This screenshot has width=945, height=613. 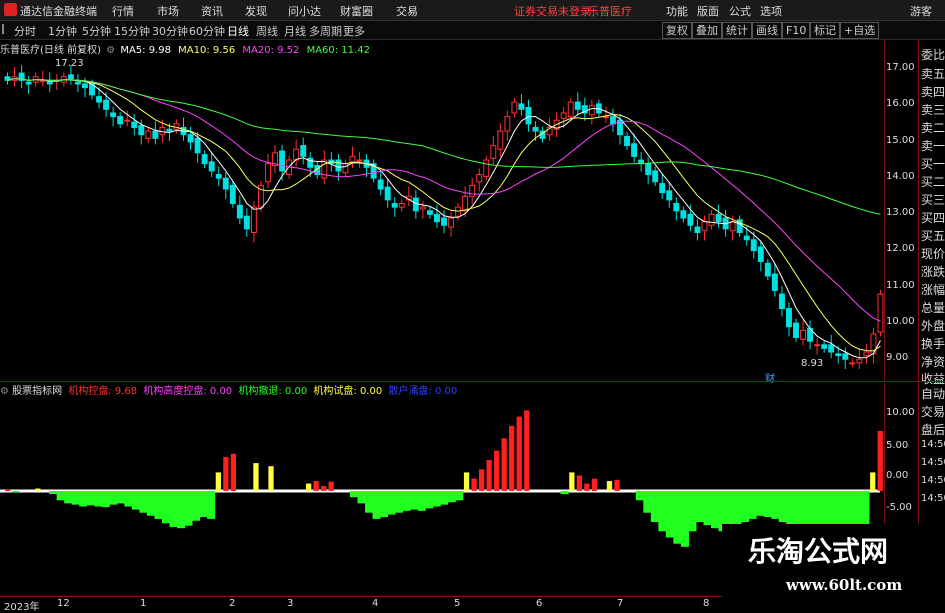 What do you see at coordinates (354, 31) in the screenshot?
I see `tab-more: 更多` at bounding box center [354, 31].